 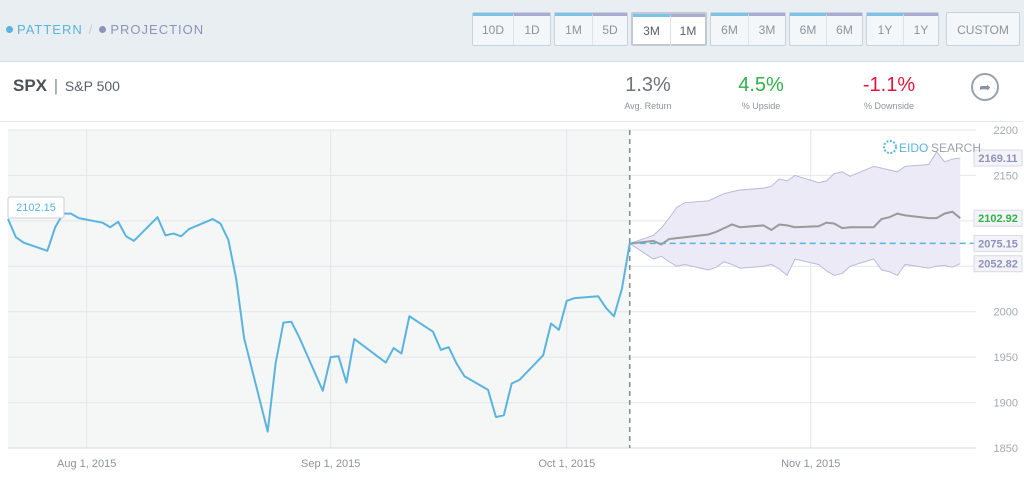 I want to click on y-tick-label: 1950, so click(x=1006, y=358).